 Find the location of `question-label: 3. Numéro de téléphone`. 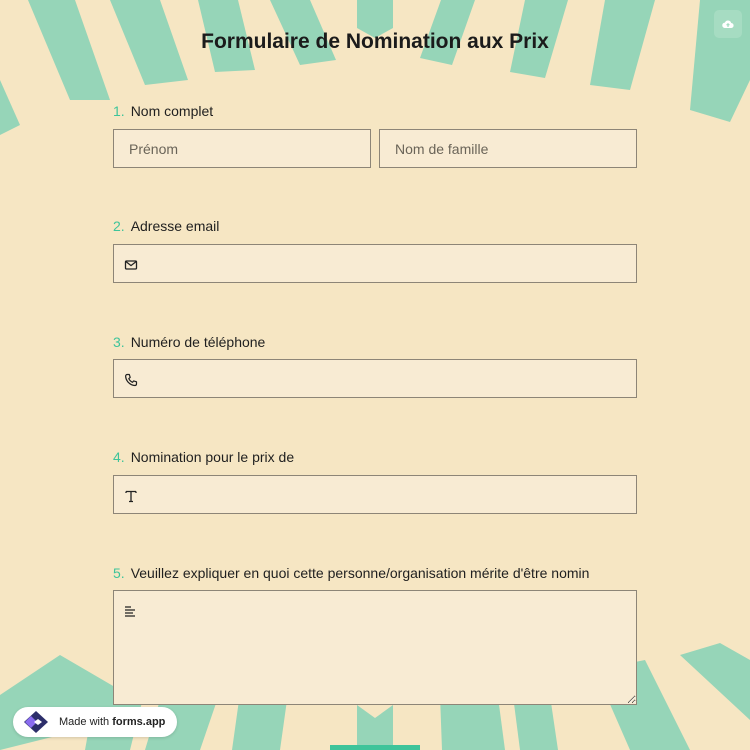

question-label: 3. Numéro de téléphone is located at coordinates (375, 342).